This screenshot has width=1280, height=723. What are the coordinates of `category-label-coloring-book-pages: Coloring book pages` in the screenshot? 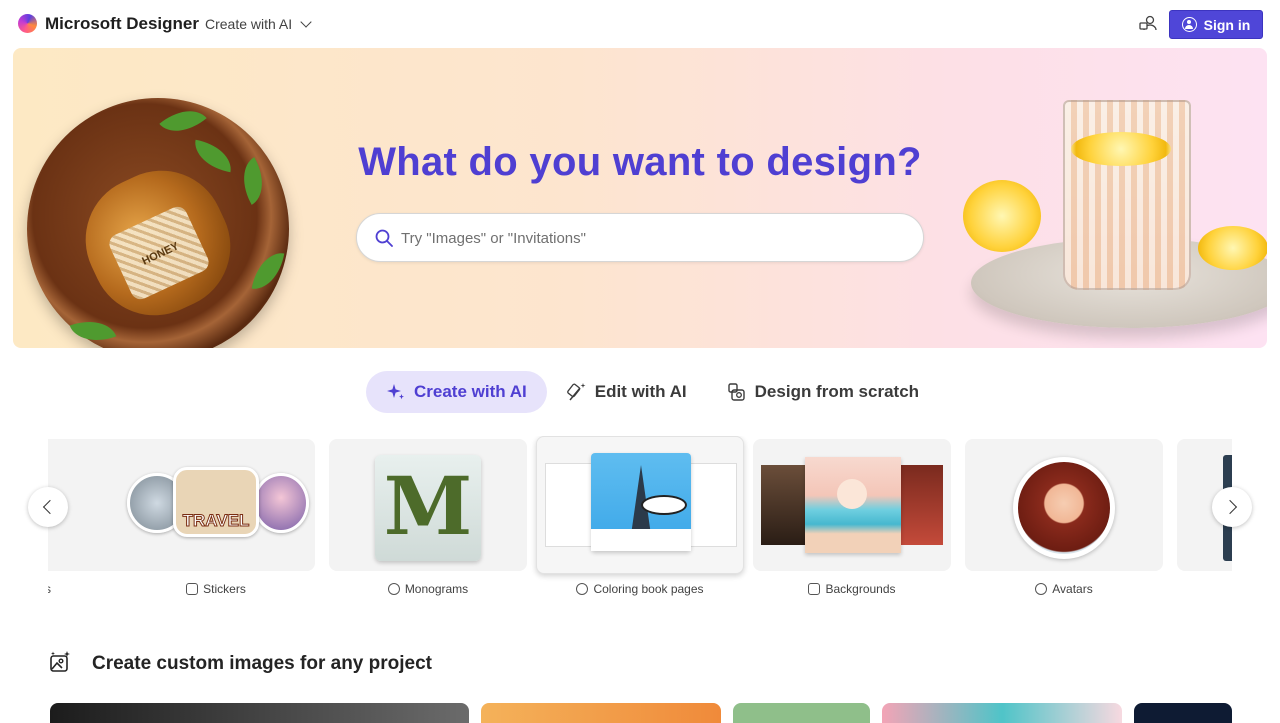 It's located at (640, 589).